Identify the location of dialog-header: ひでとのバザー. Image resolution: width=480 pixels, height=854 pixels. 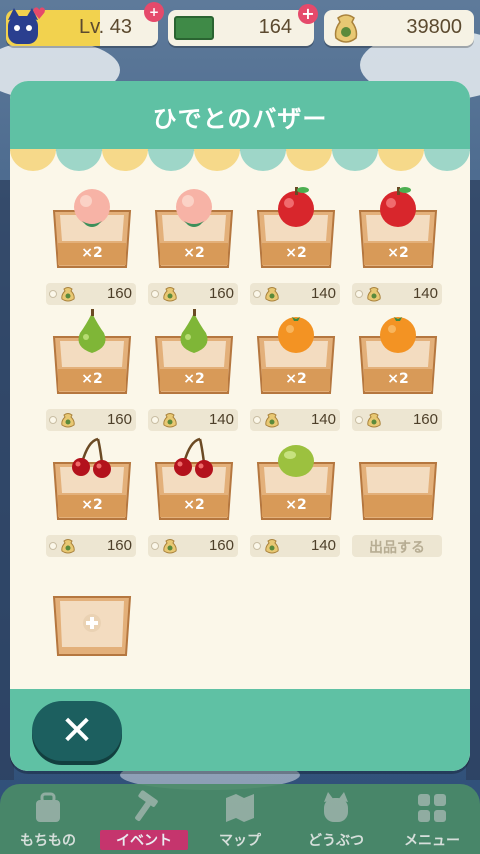
(240, 116).